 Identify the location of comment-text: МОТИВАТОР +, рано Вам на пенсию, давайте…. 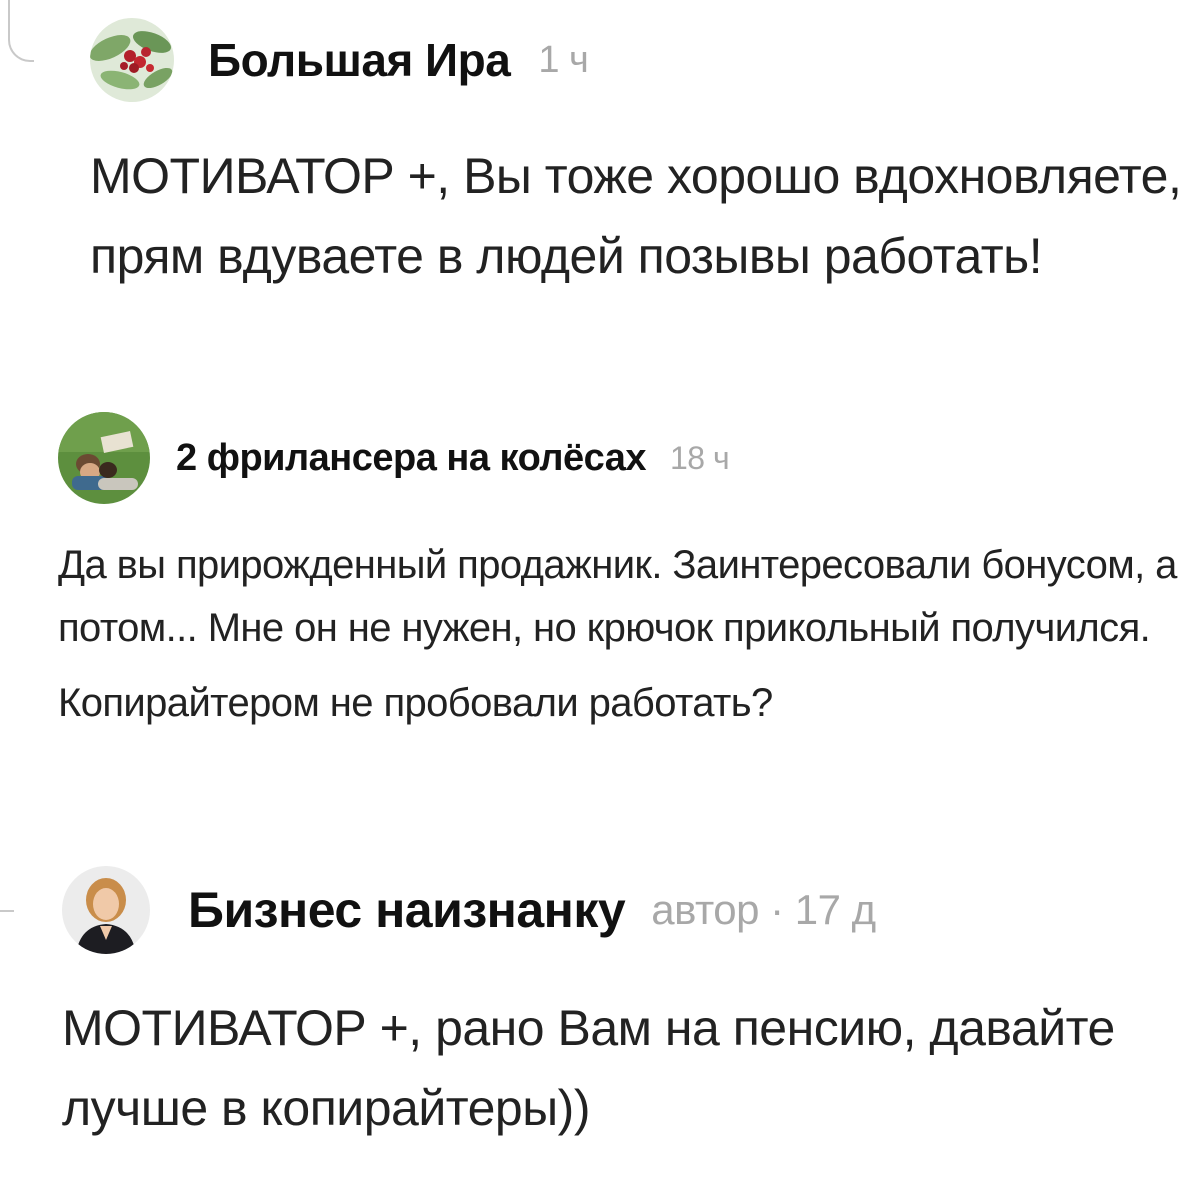
(588, 1068).